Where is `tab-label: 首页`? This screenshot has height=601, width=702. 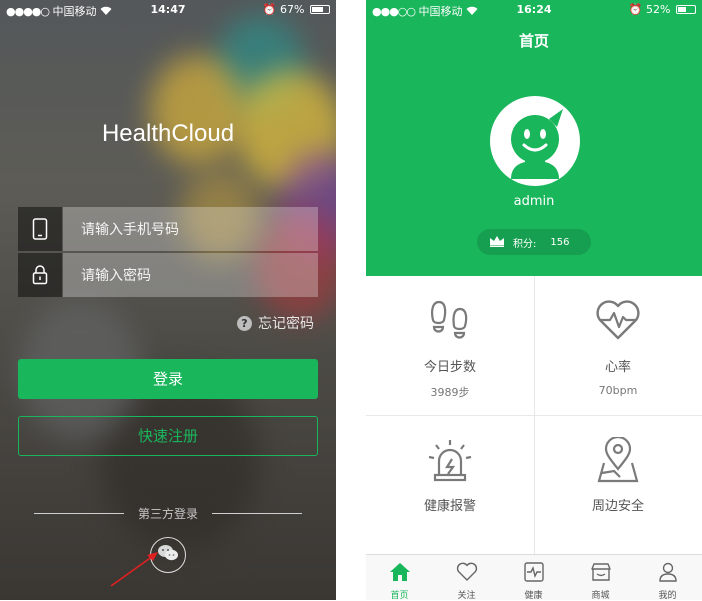 tab-label: 首页 is located at coordinates (399, 596).